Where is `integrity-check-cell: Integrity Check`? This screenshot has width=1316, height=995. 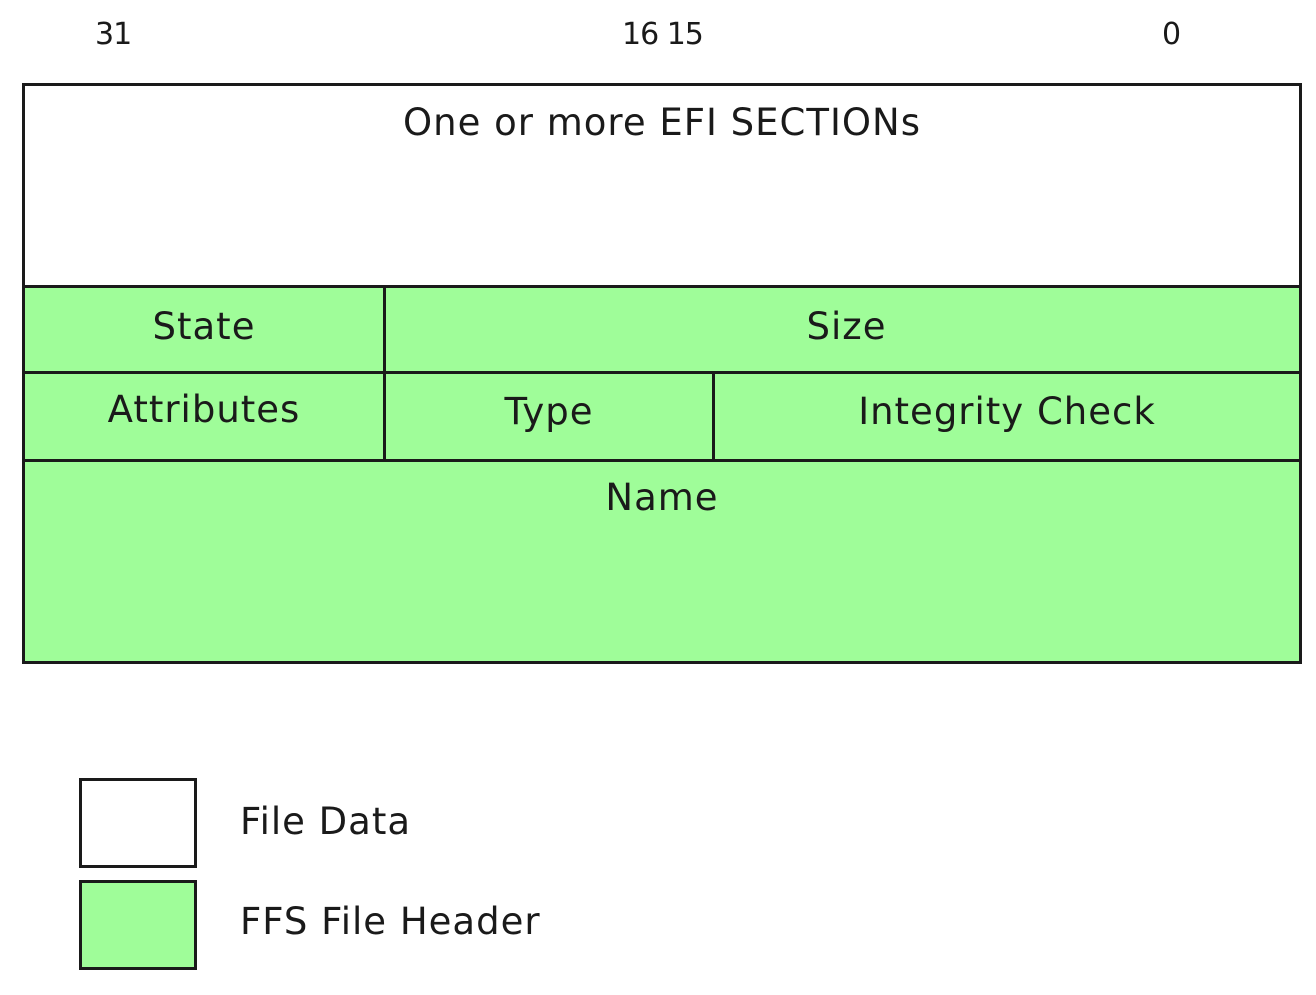
integrity-check-cell: Integrity Check is located at coordinates (1007, 418).